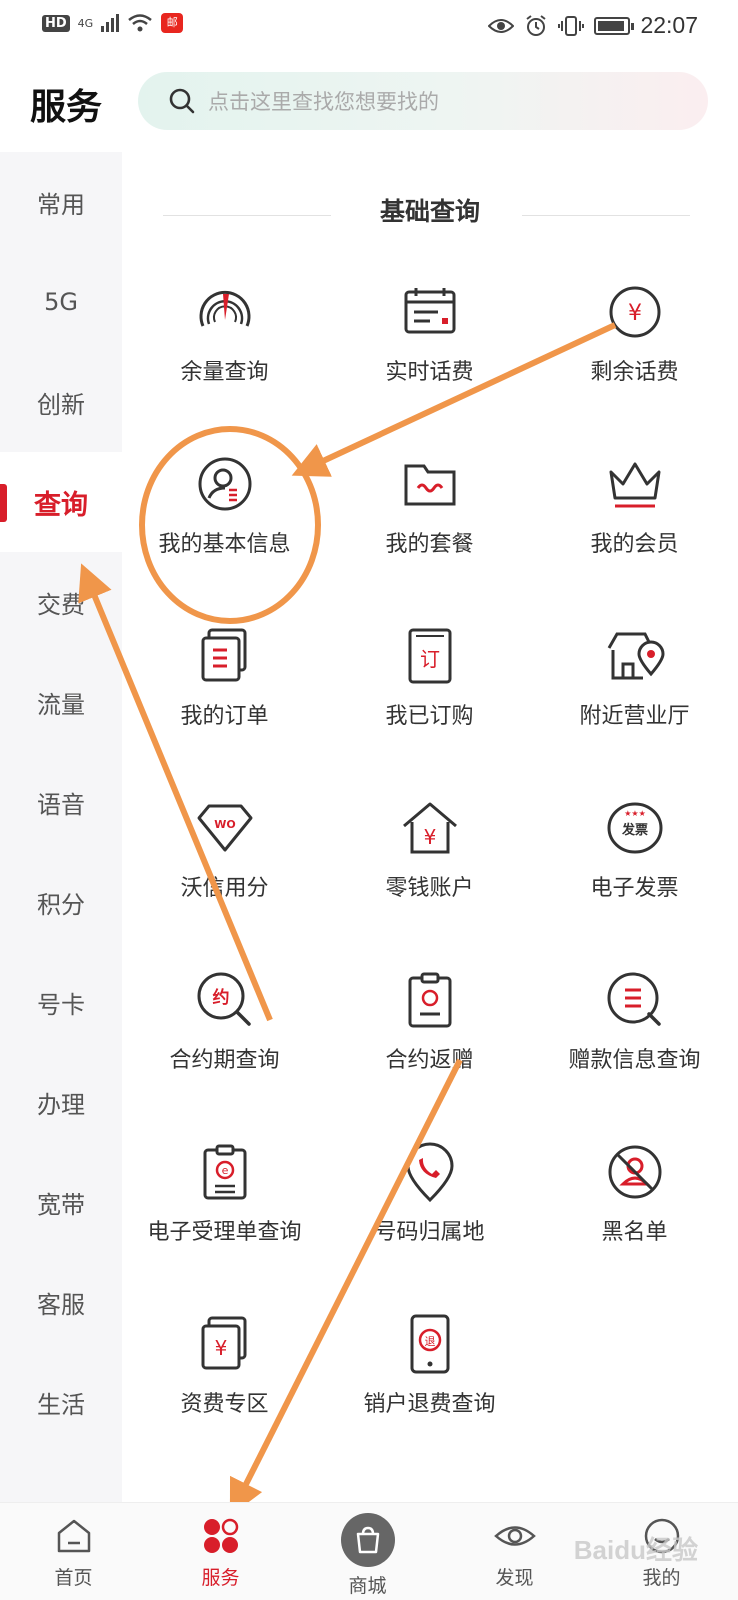 The image size is (738, 1600). Describe the element at coordinates (514, 1578) in the screenshot. I see `nav-label: 发现` at that location.